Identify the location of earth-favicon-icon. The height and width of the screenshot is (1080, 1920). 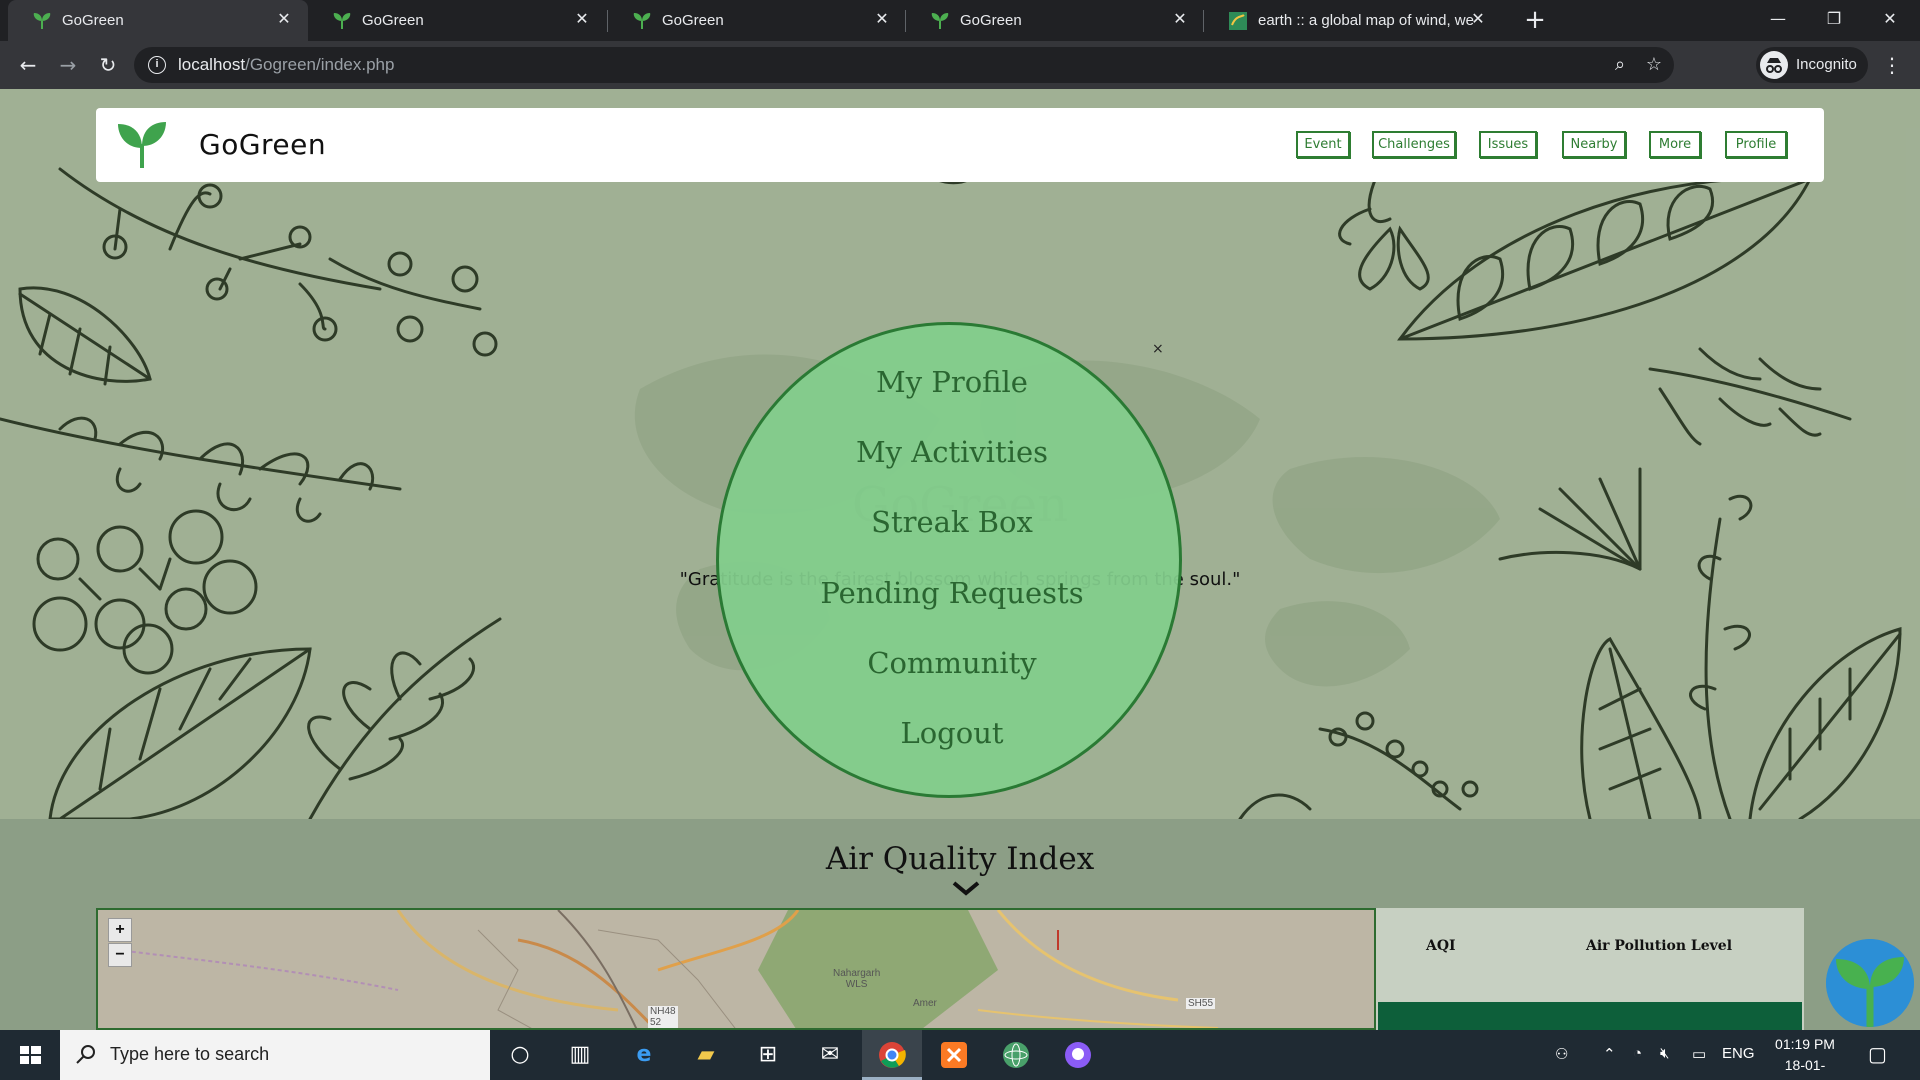
(1238, 20).